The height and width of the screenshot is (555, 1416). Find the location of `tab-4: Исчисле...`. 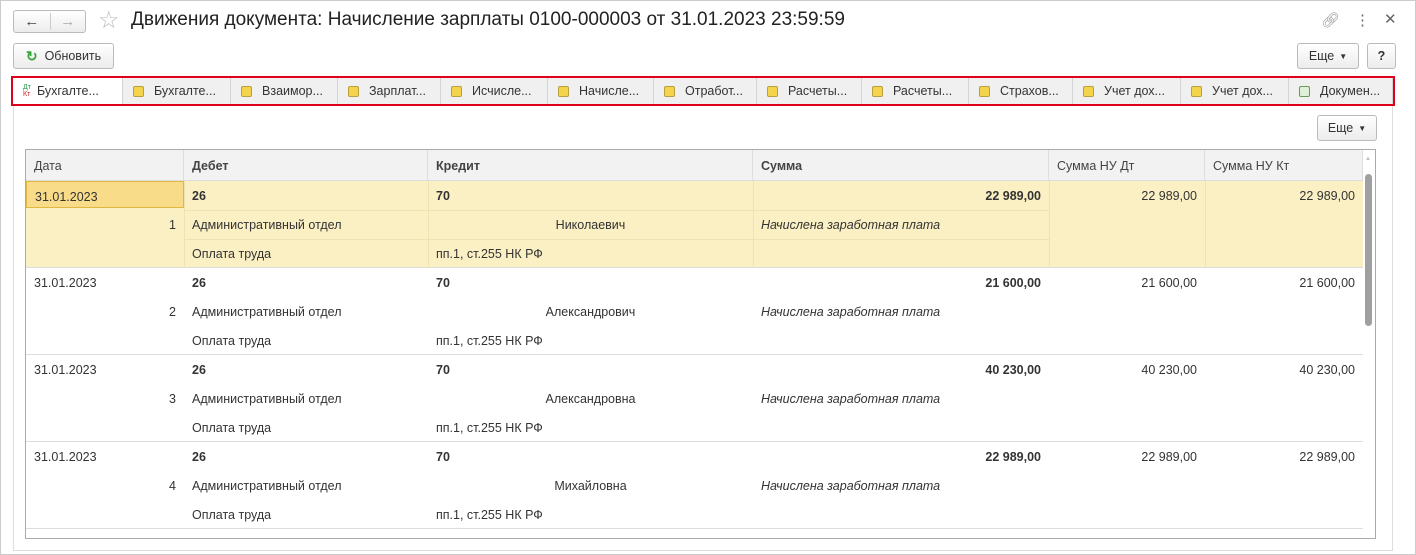

tab-4: Исчисле... is located at coordinates (494, 91).